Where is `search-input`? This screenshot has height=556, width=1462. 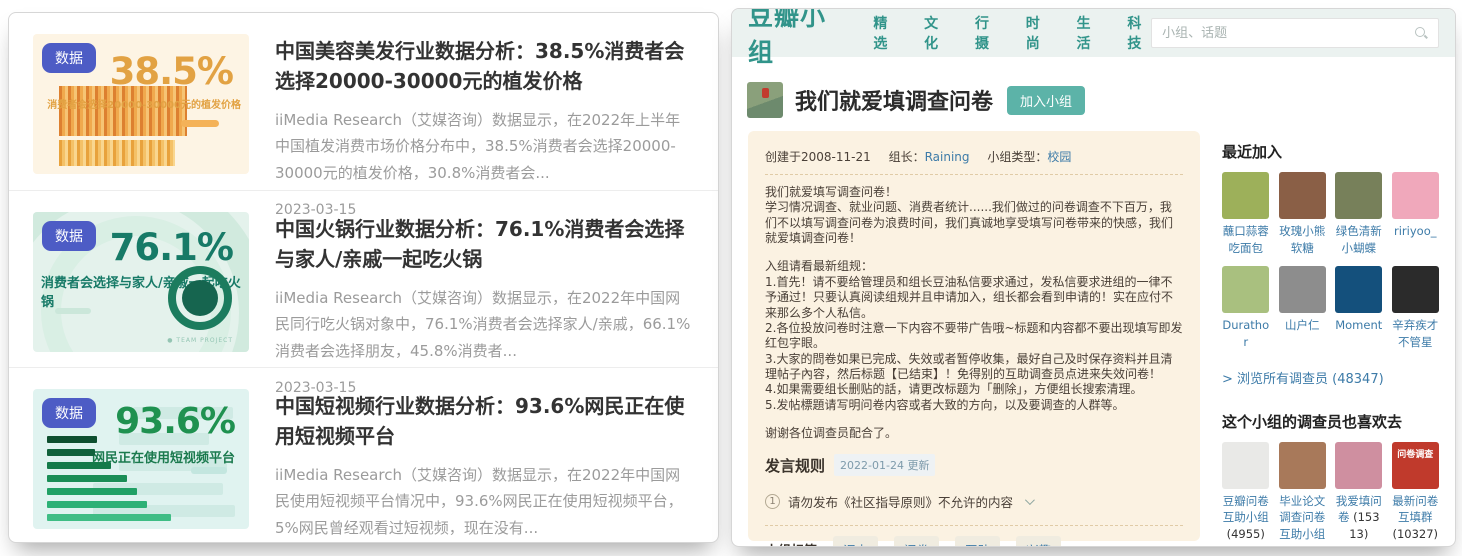 search-input is located at coordinates (1288, 33).